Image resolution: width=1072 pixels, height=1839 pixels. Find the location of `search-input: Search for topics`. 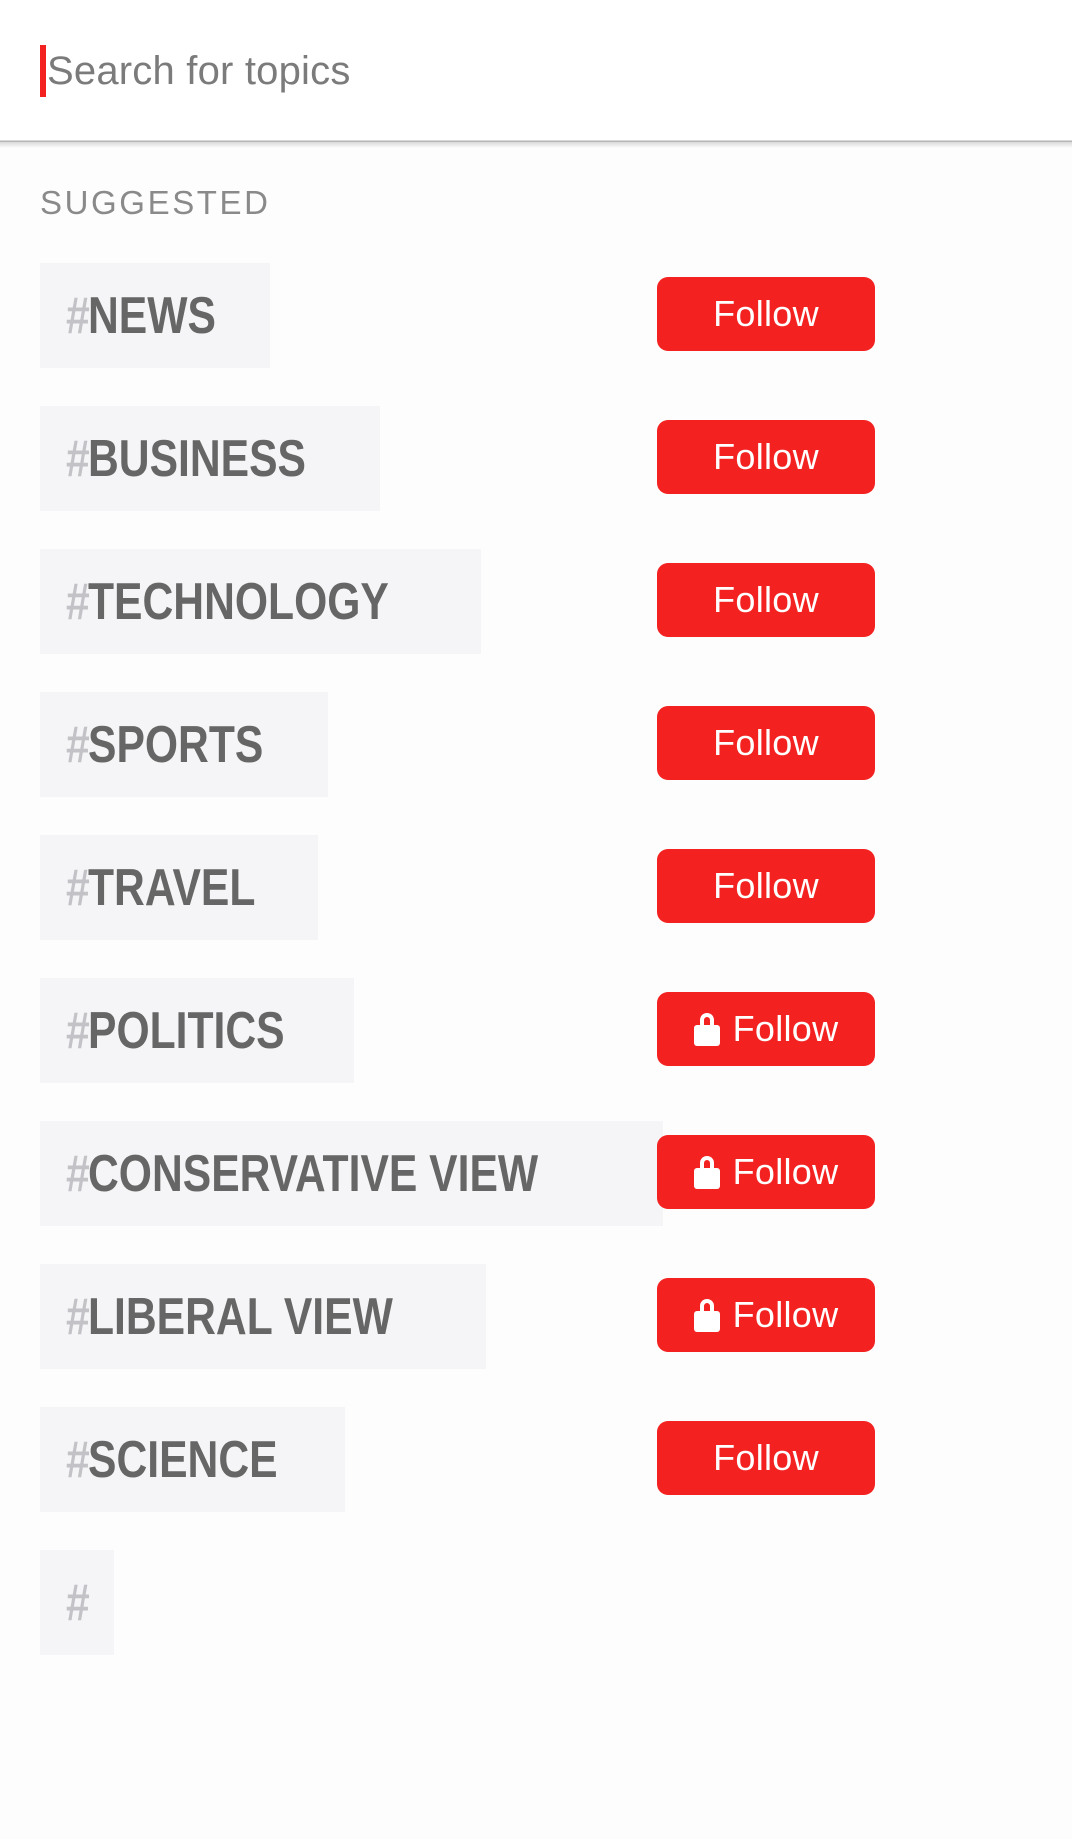

search-input: Search for topics is located at coordinates (195, 71).